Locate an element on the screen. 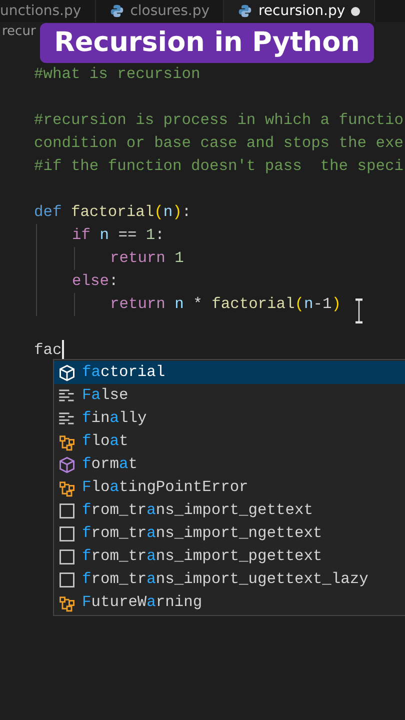 Image resolution: width=405 pixels, height=720 pixels. code-line: def factorial(n): is located at coordinates (113, 212).